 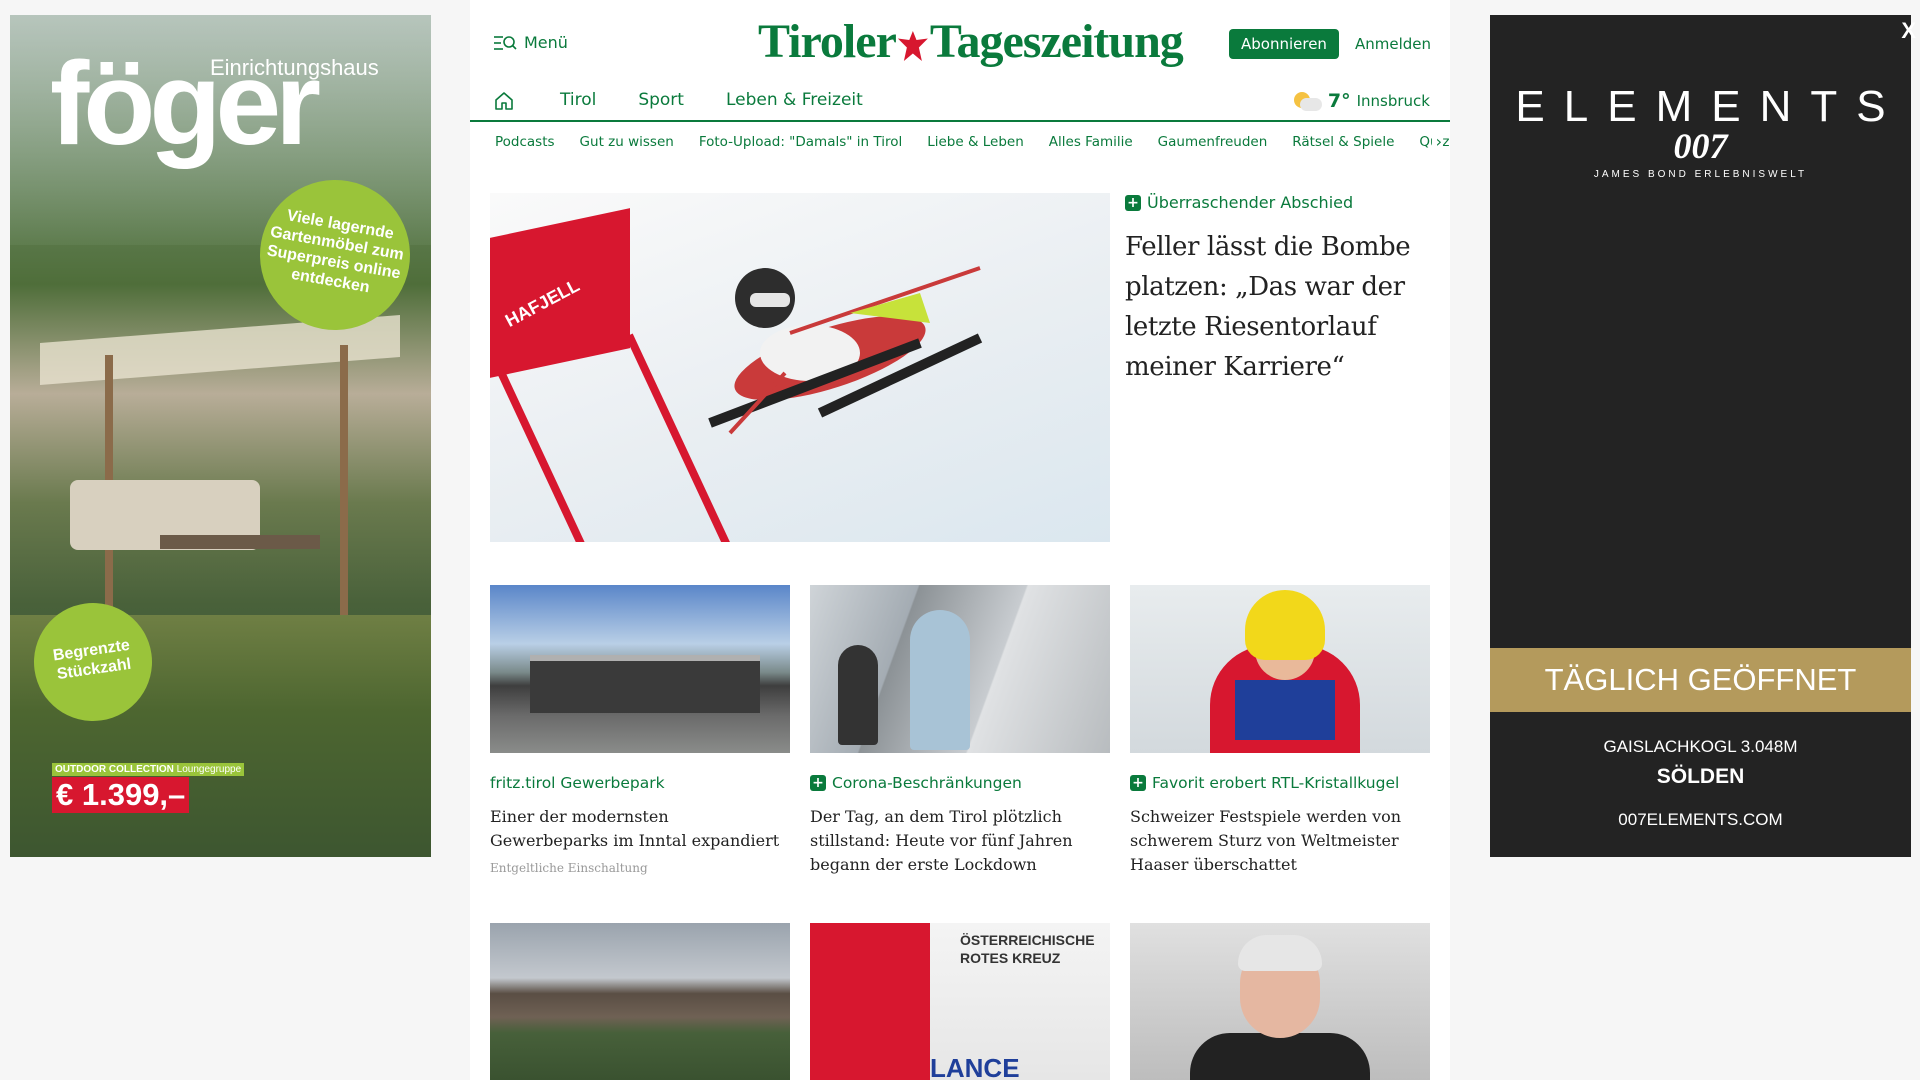 I want to click on subnav-item-gaumenfreuden: Gaumenfreuden, so click(x=1213, y=142).